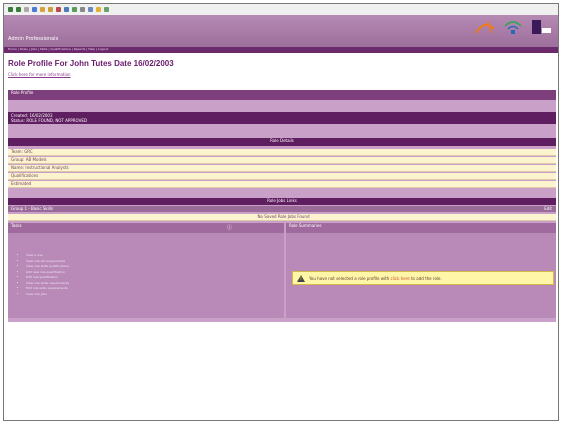 The height and width of the screenshot is (424, 564). Describe the element at coordinates (282, 152) in the screenshot. I see `detail-row-team: Team: GRC` at that location.